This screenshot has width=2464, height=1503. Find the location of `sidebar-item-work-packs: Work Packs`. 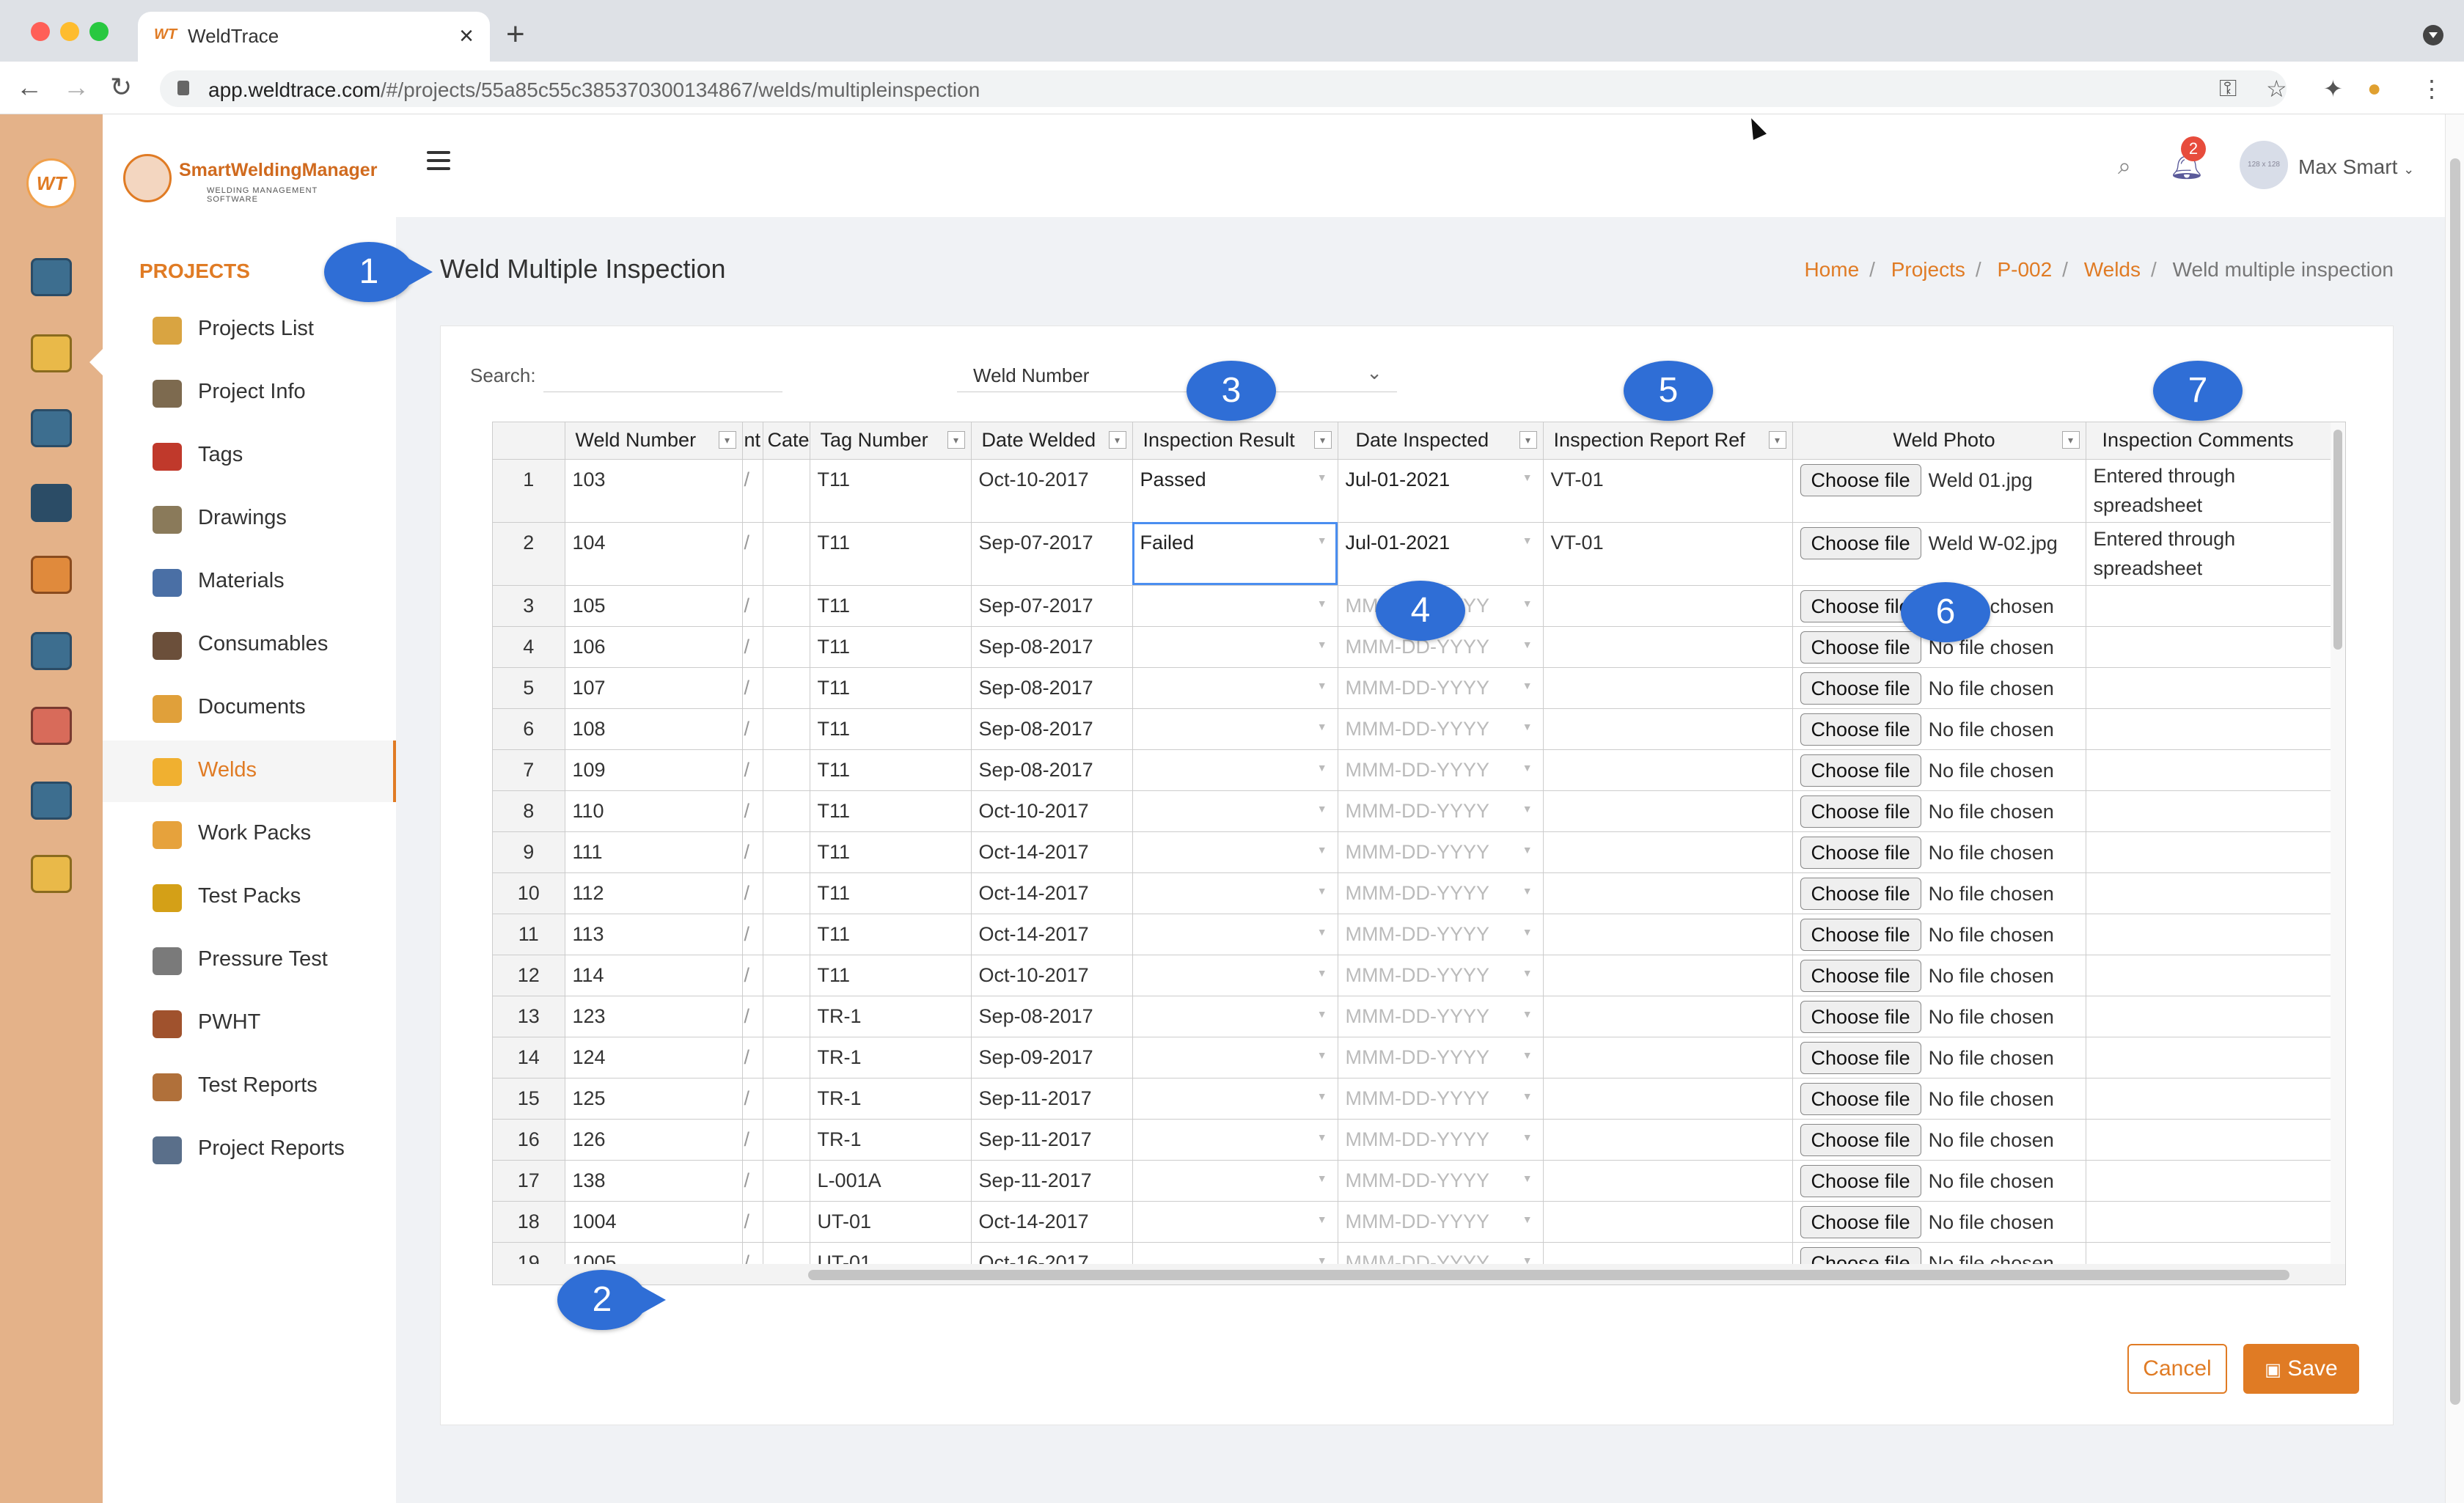

sidebar-item-work-packs: Work Packs is located at coordinates (249, 834).